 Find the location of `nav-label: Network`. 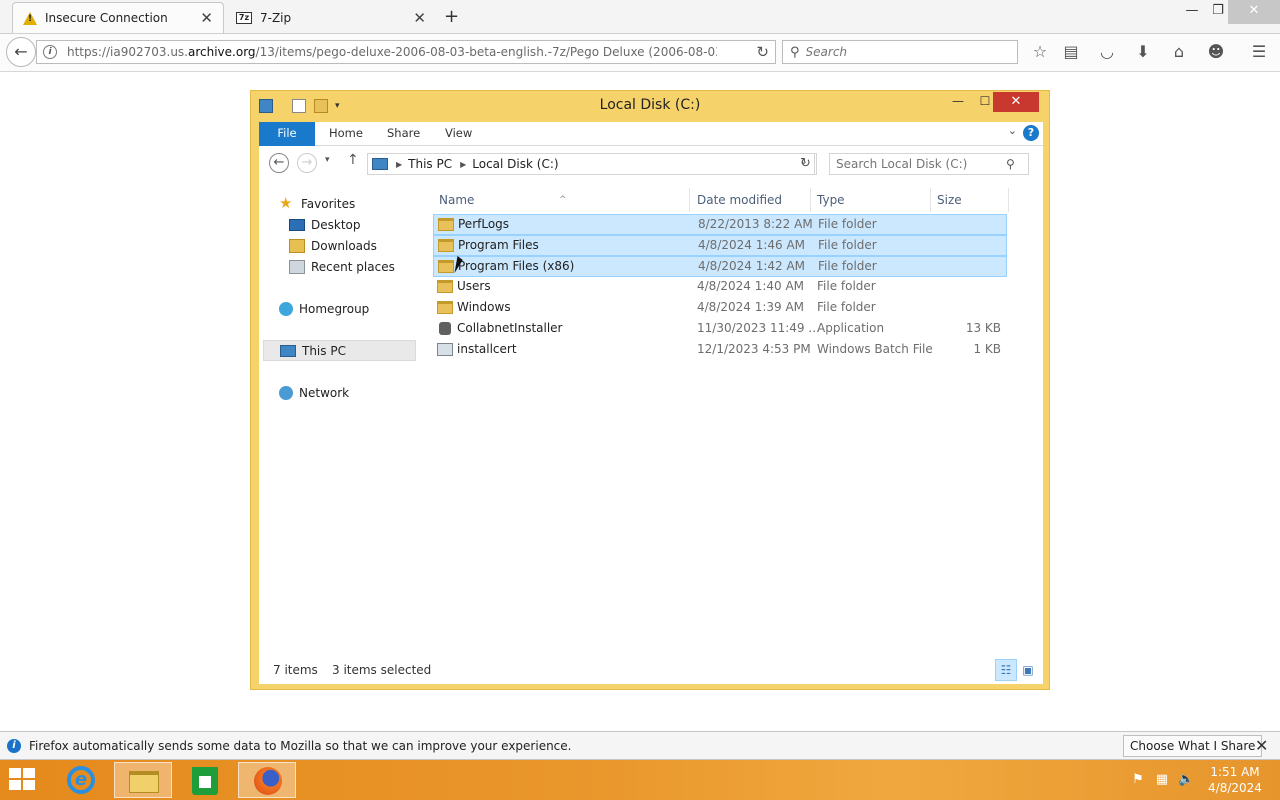

nav-label: Network is located at coordinates (324, 392).